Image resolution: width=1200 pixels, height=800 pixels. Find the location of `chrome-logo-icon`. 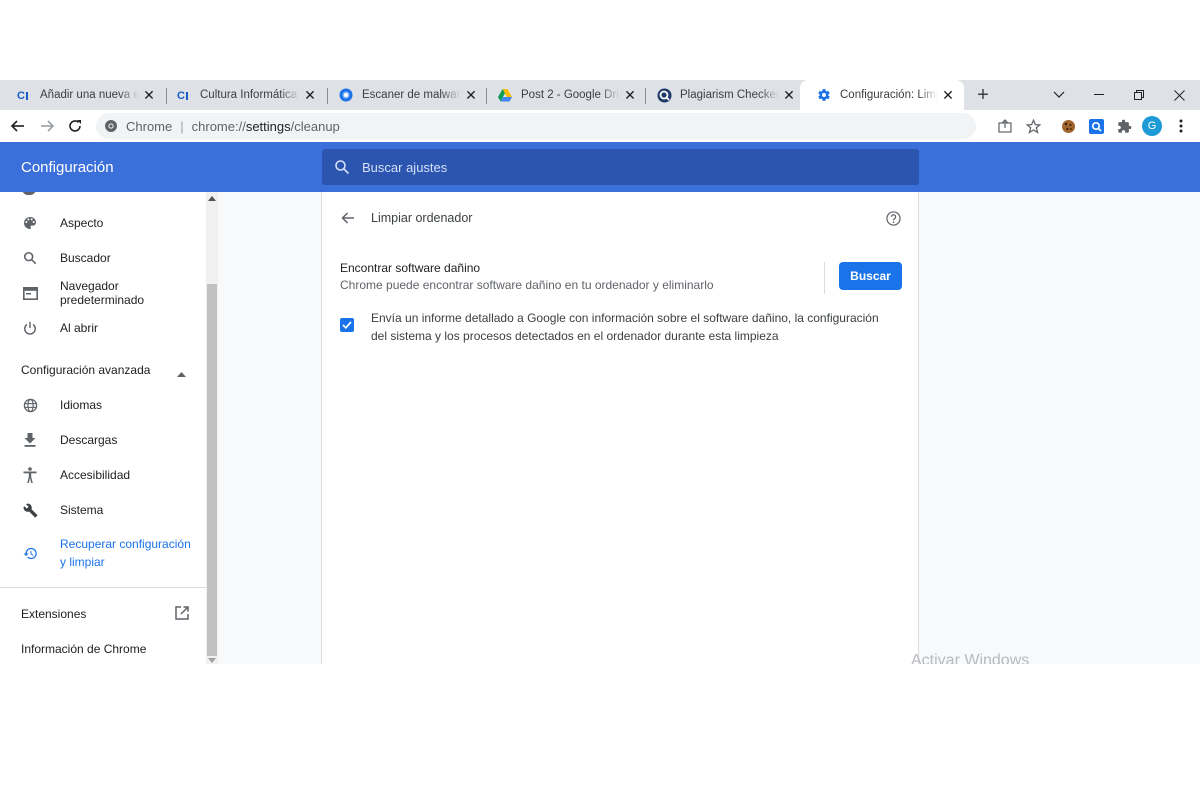

chrome-logo-icon is located at coordinates (111, 126).